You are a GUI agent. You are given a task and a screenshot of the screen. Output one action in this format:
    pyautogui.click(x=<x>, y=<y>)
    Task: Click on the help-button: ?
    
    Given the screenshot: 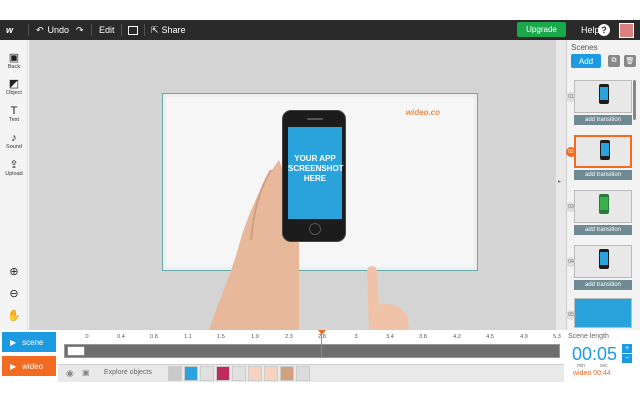 What is the action you would take?
    pyautogui.click(x=604, y=30)
    